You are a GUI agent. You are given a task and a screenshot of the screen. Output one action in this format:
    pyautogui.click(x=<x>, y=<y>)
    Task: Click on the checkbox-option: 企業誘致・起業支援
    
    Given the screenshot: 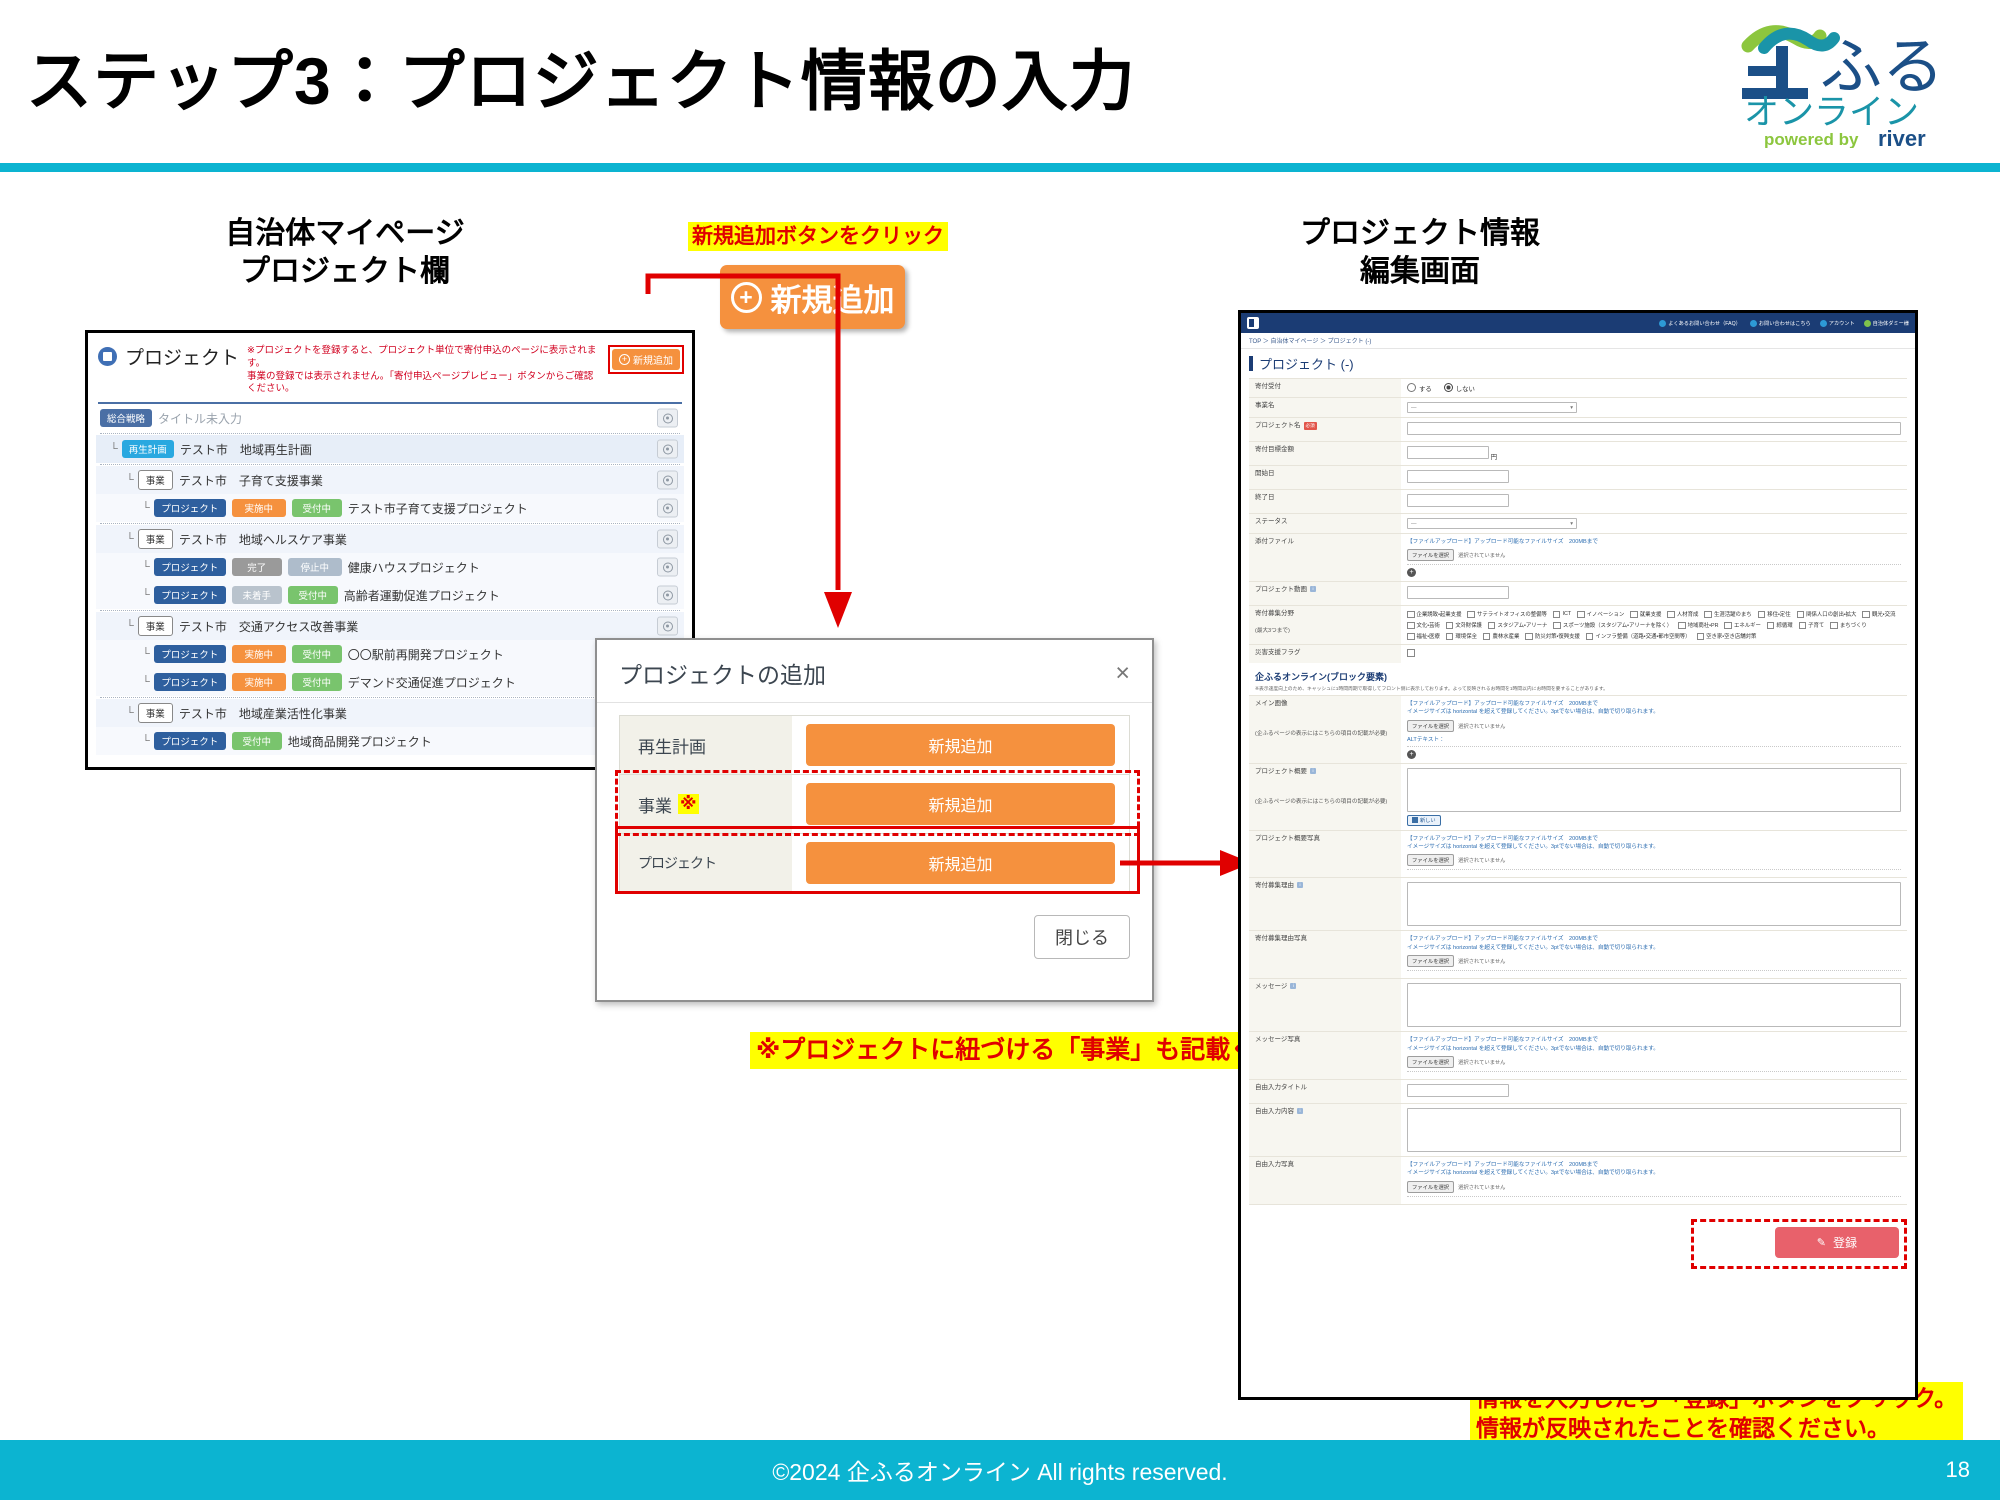 What is the action you would take?
    pyautogui.click(x=1434, y=614)
    